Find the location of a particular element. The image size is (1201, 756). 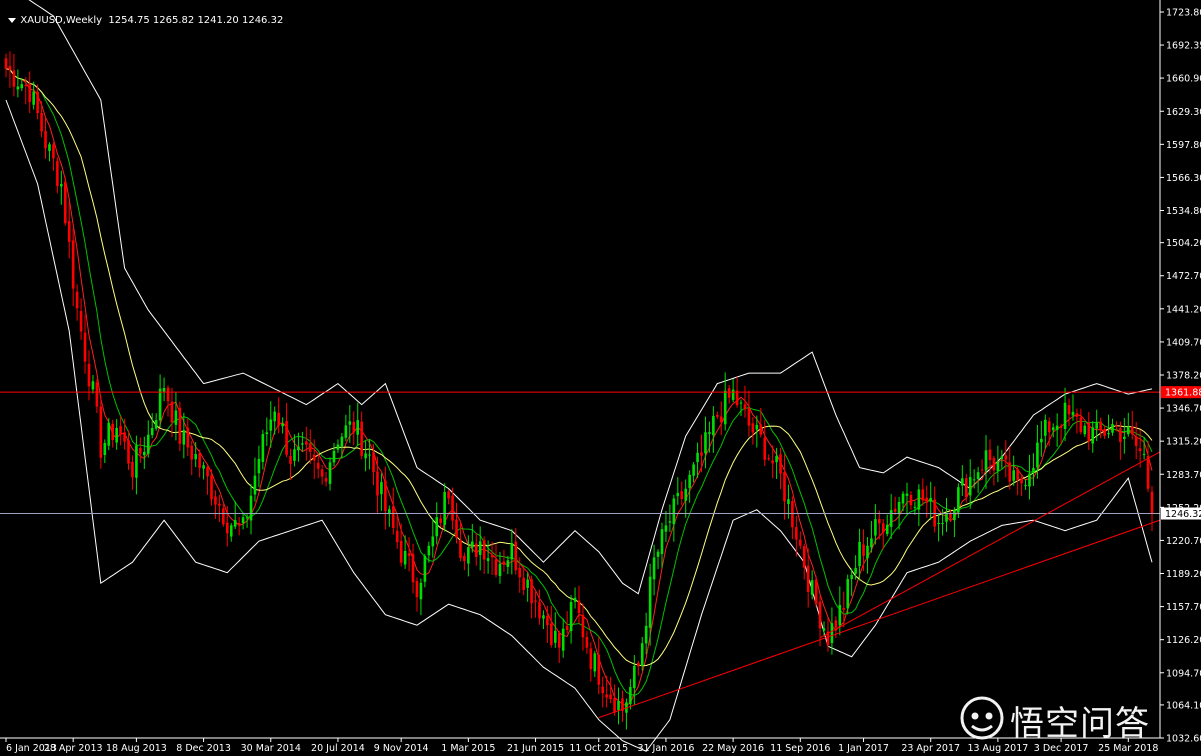

x-tick-label: 18 Aug 2013 is located at coordinates (136, 748).